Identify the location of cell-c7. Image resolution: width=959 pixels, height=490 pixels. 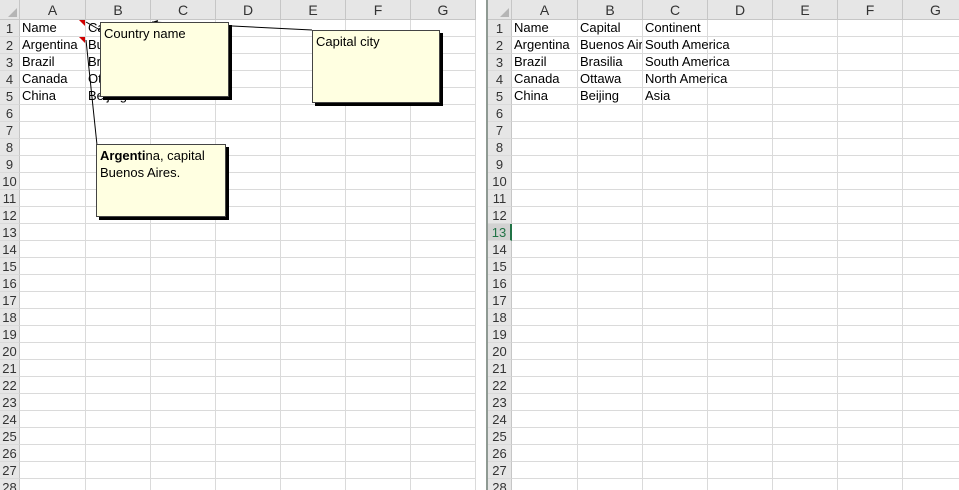
(675, 130).